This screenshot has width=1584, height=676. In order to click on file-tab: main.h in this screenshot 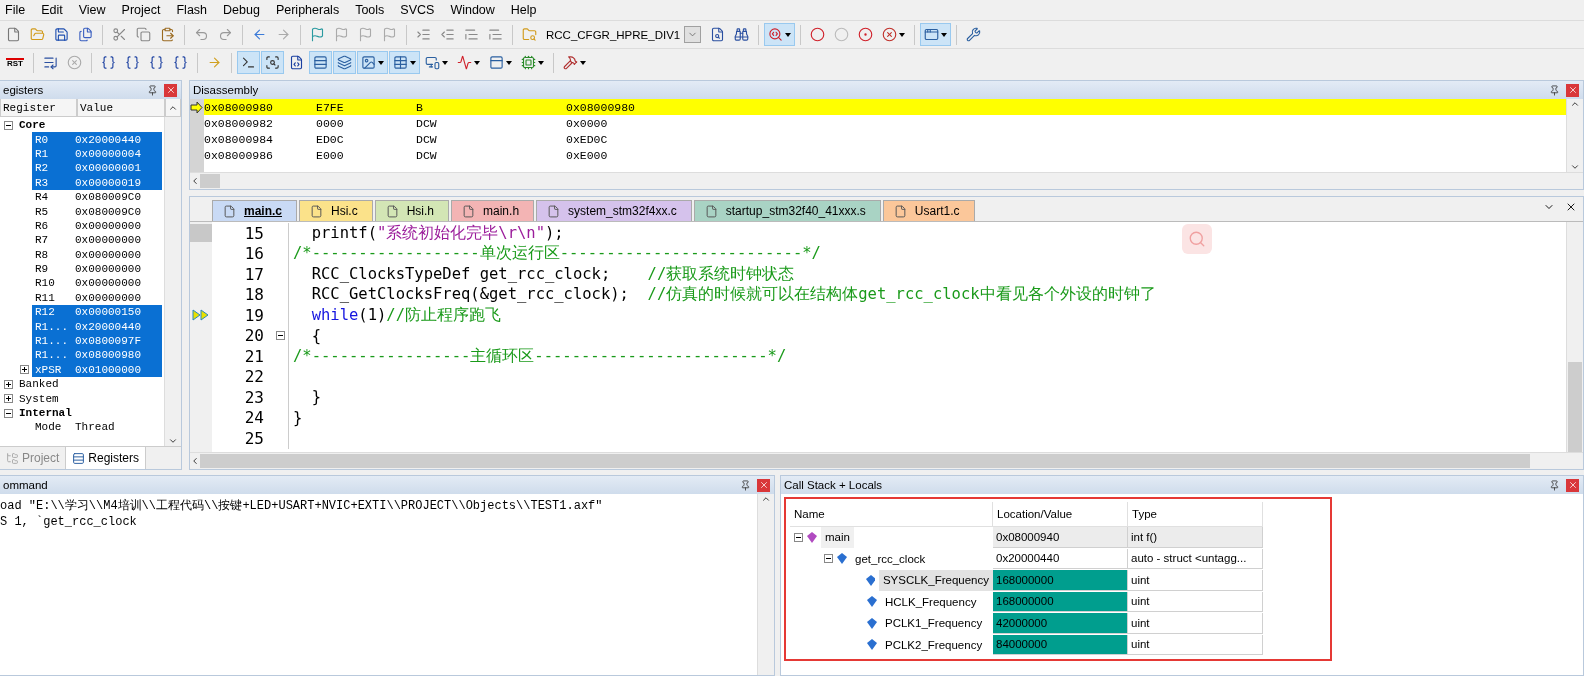, I will do `click(493, 210)`.